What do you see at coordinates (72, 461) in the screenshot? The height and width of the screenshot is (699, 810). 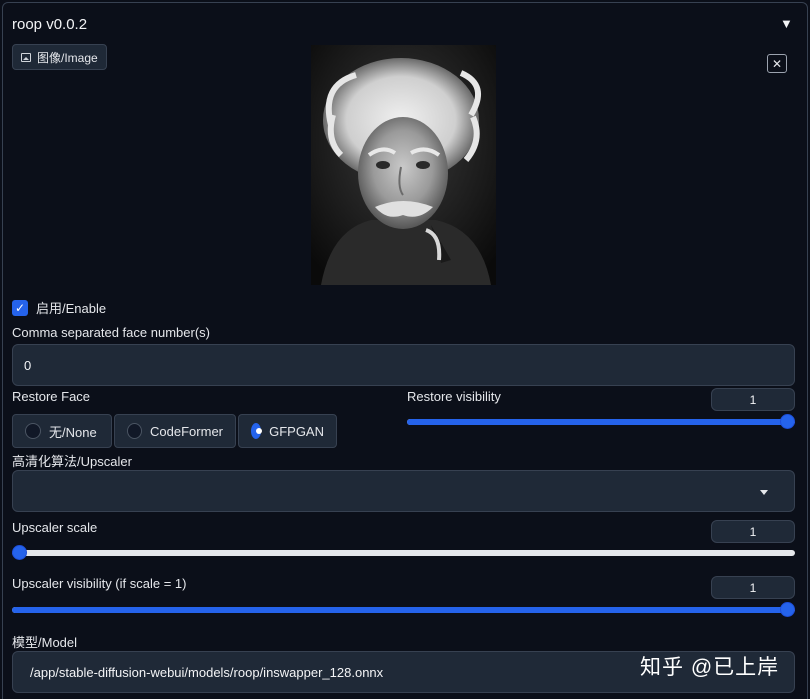 I see `upscaler-label: 高清化算法/Upscaler` at bounding box center [72, 461].